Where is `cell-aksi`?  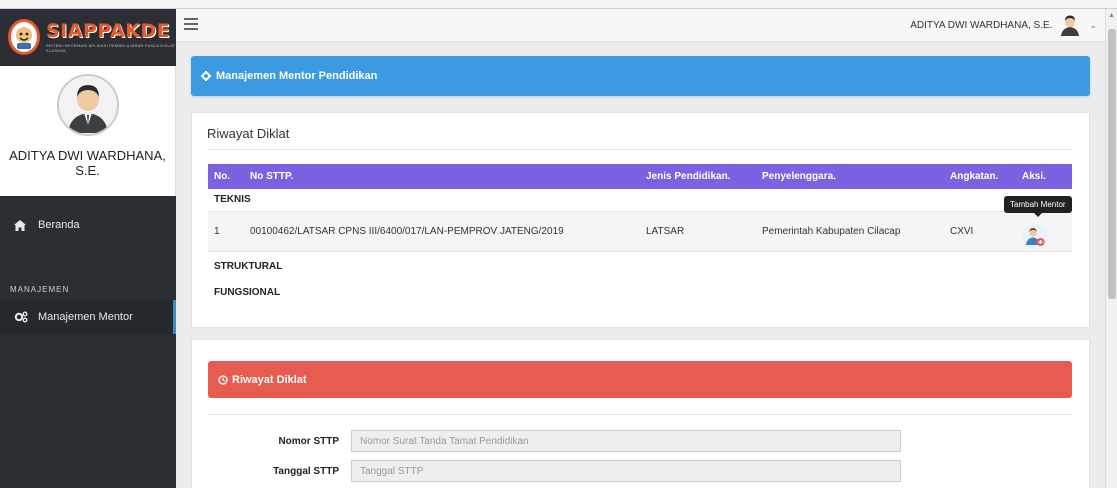
cell-aksi is located at coordinates (1044, 230).